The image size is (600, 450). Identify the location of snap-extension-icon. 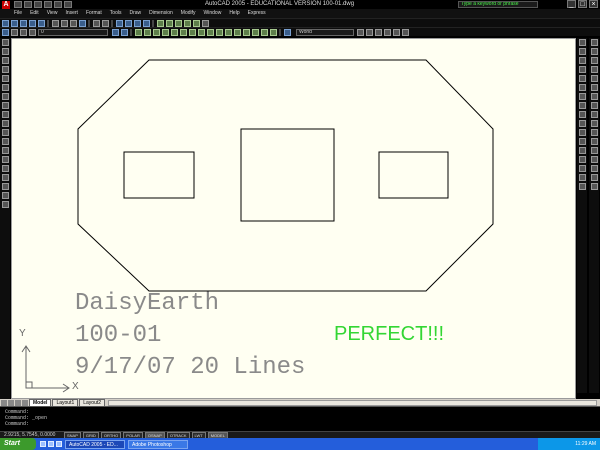
(582, 96).